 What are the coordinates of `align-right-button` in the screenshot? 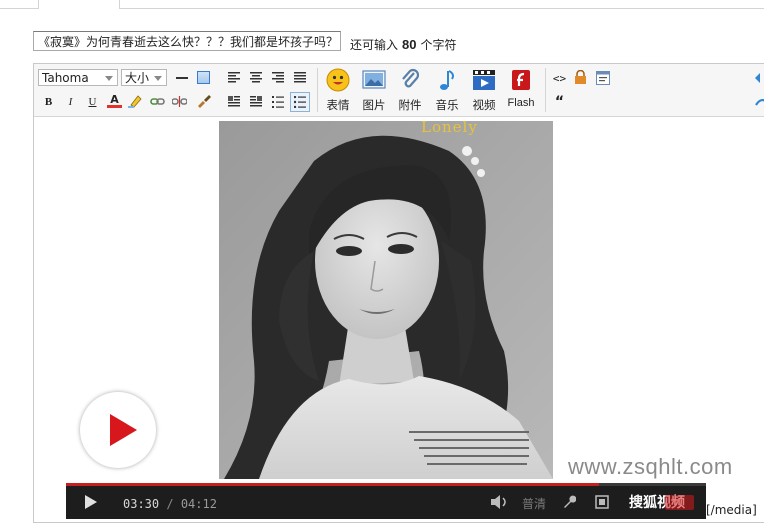 It's located at (277, 77).